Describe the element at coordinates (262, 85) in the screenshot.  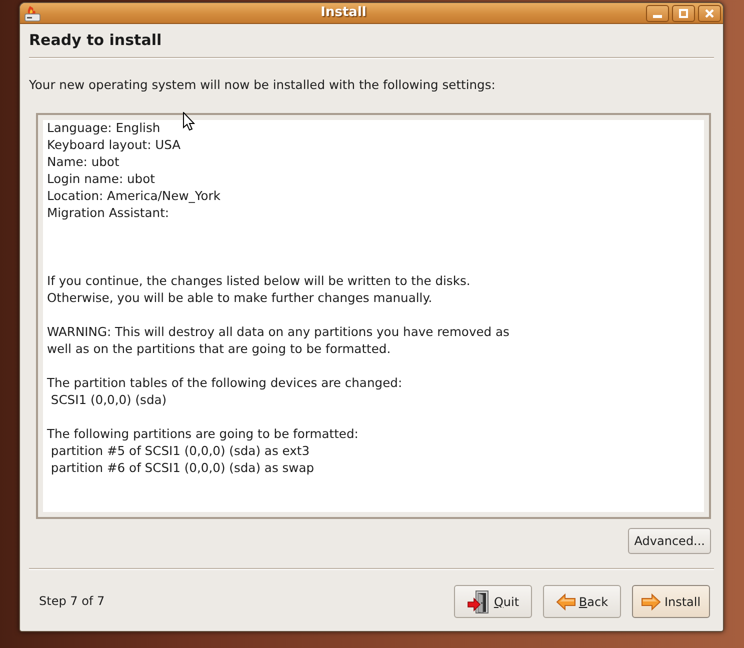
I see `intro-text: Your new operating system will now be installed with the following settings:` at that location.